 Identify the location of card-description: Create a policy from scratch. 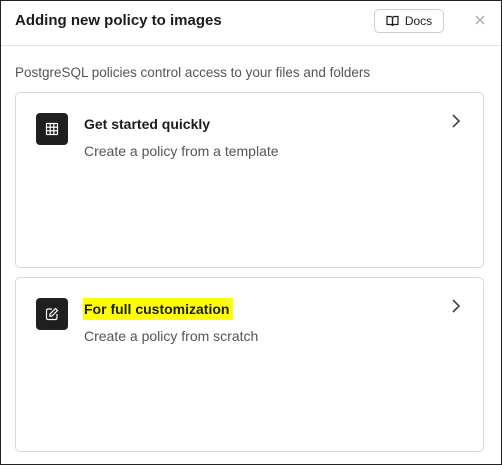
(171, 336).